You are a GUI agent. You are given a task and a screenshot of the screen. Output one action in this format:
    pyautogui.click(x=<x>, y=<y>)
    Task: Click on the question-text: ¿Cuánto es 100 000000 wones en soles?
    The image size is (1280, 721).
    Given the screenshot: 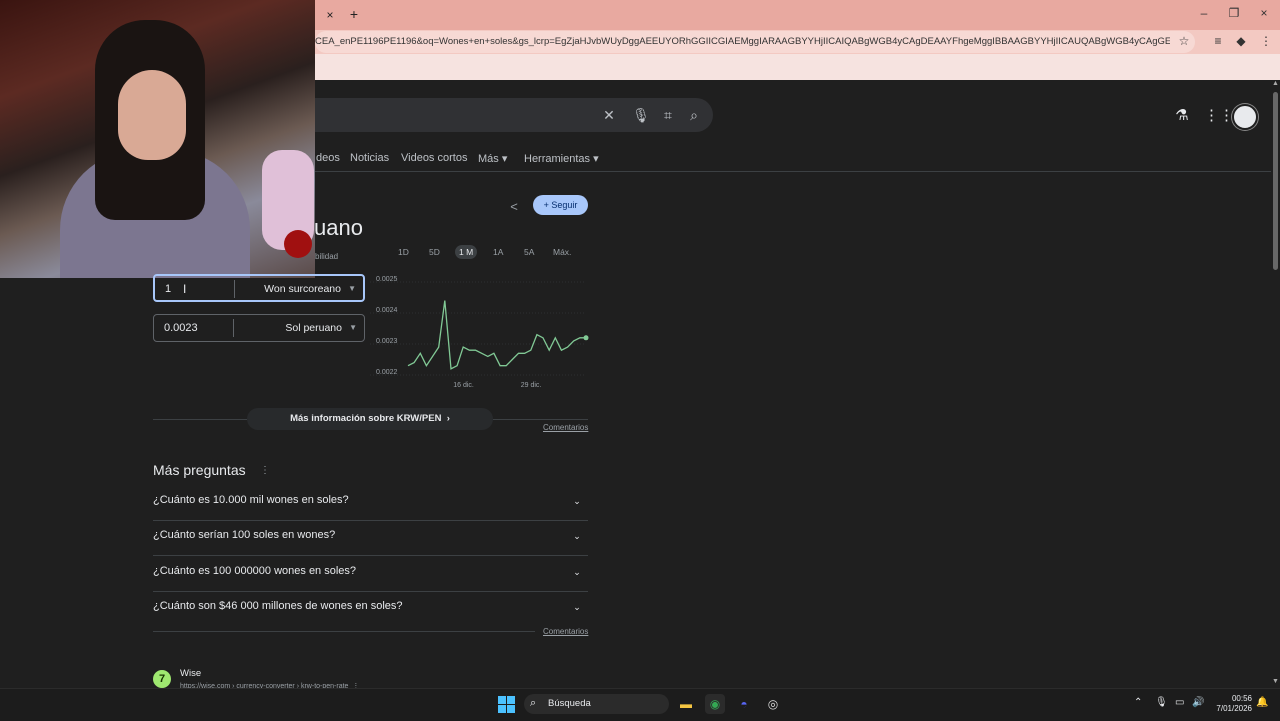 What is the action you would take?
    pyautogui.click(x=254, y=571)
    